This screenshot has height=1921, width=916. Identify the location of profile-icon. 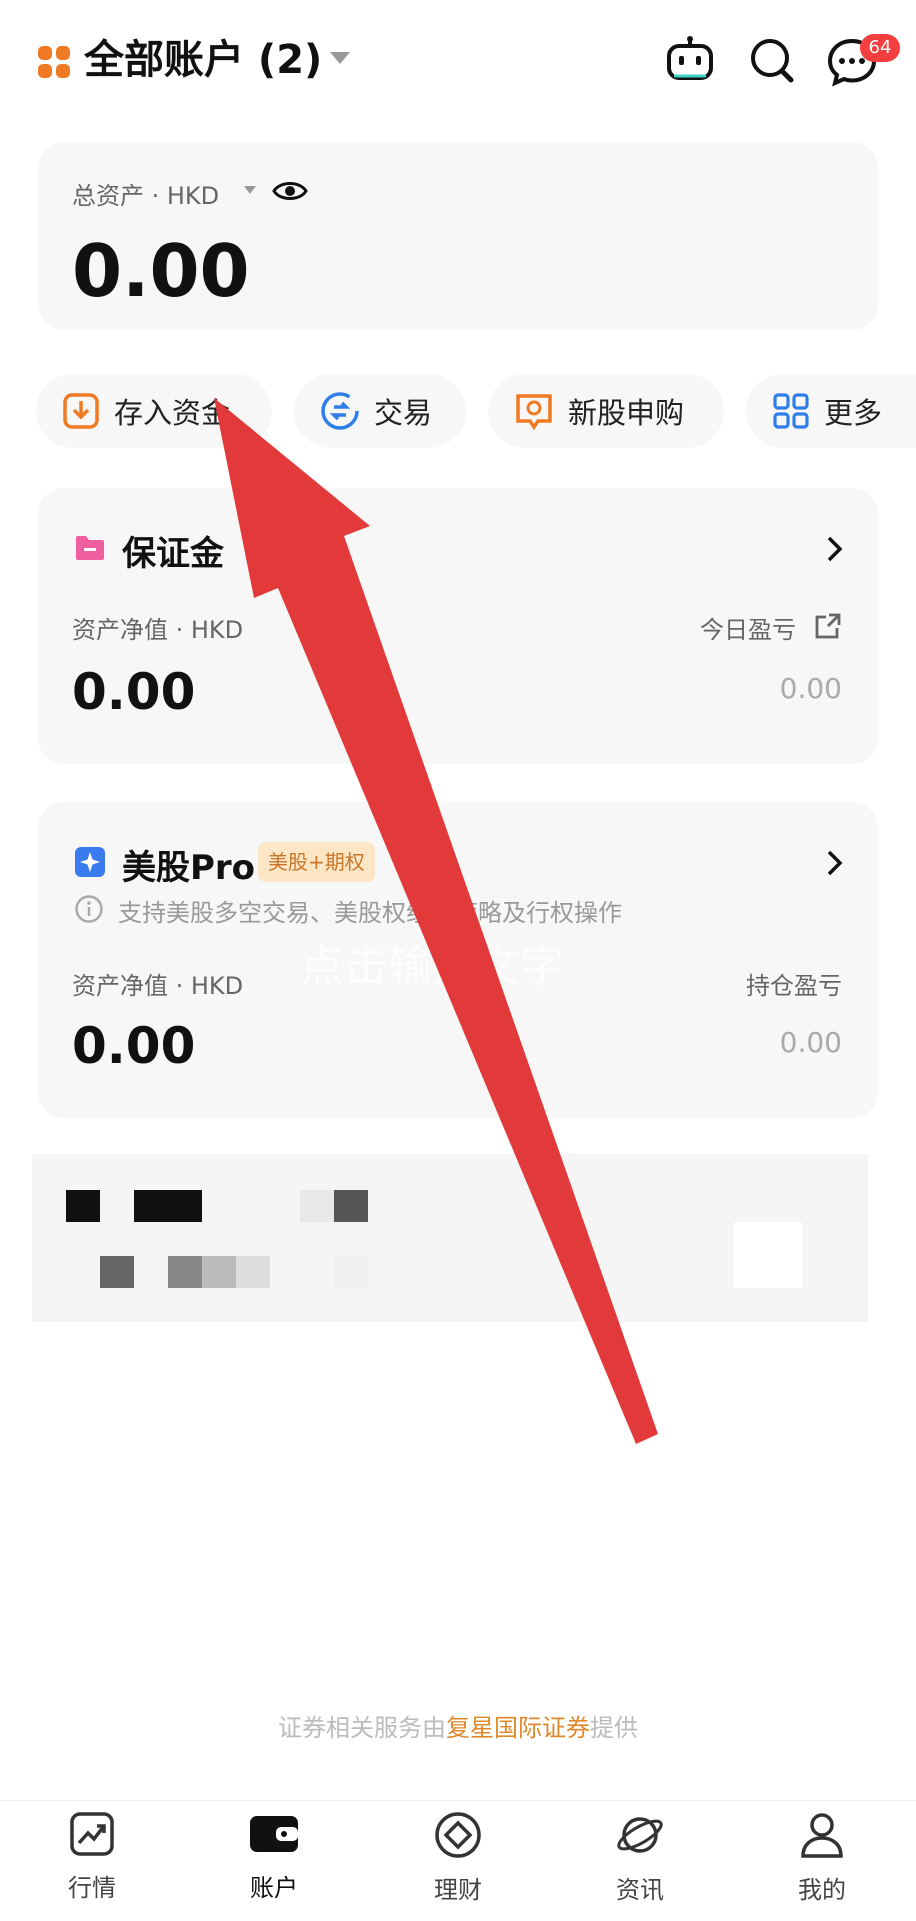
(822, 1835).